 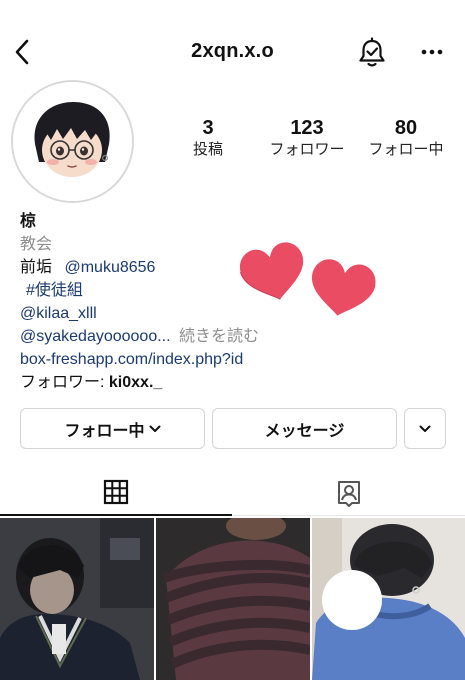 I want to click on bio-line-mention3: @syakedayoooooo... 続きを読む, so click(x=230, y=336).